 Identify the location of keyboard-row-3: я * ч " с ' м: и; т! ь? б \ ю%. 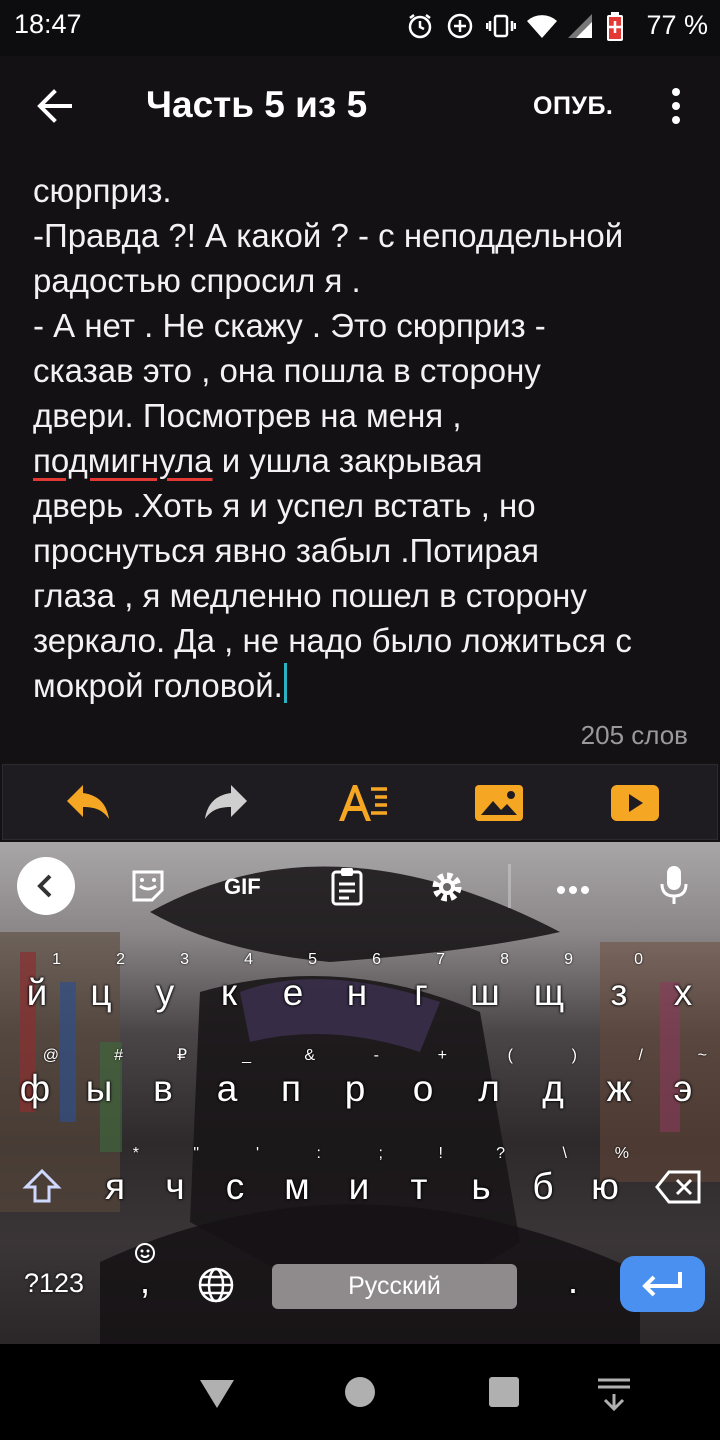
(360, 1188).